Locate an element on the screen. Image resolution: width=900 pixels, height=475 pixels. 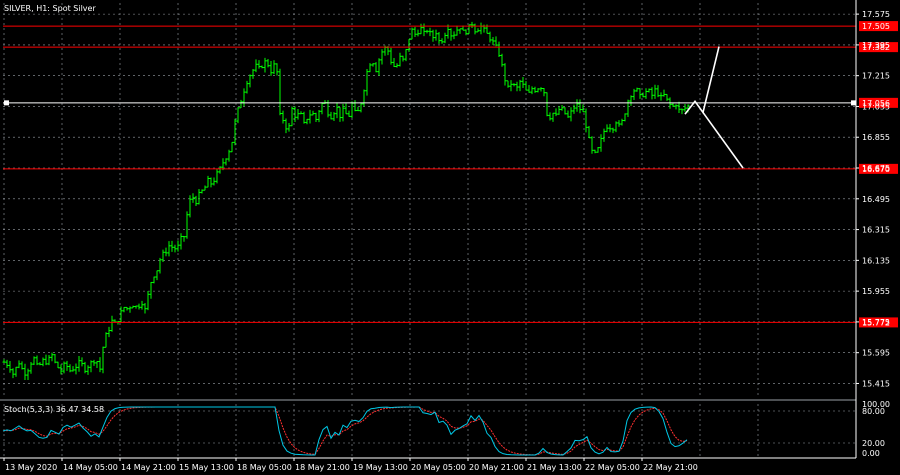
x-tick-label: 18 May 05:00 is located at coordinates (264, 467).